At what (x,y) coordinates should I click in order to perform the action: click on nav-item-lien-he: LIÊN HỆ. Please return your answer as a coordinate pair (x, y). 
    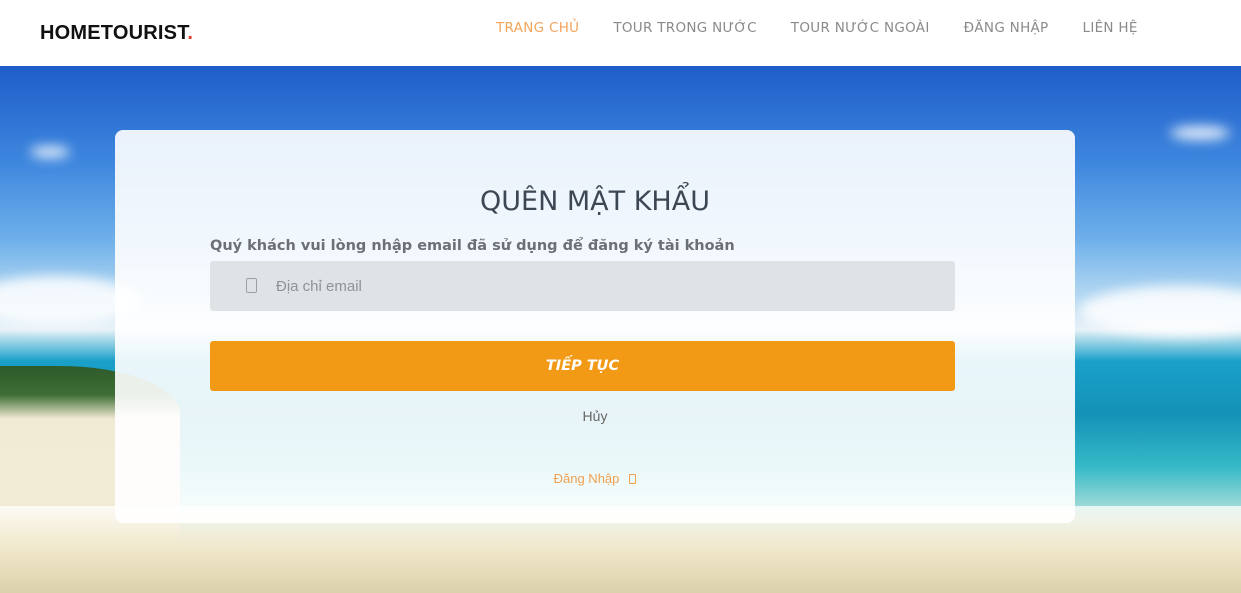
    Looking at the image, I should click on (1110, 28).